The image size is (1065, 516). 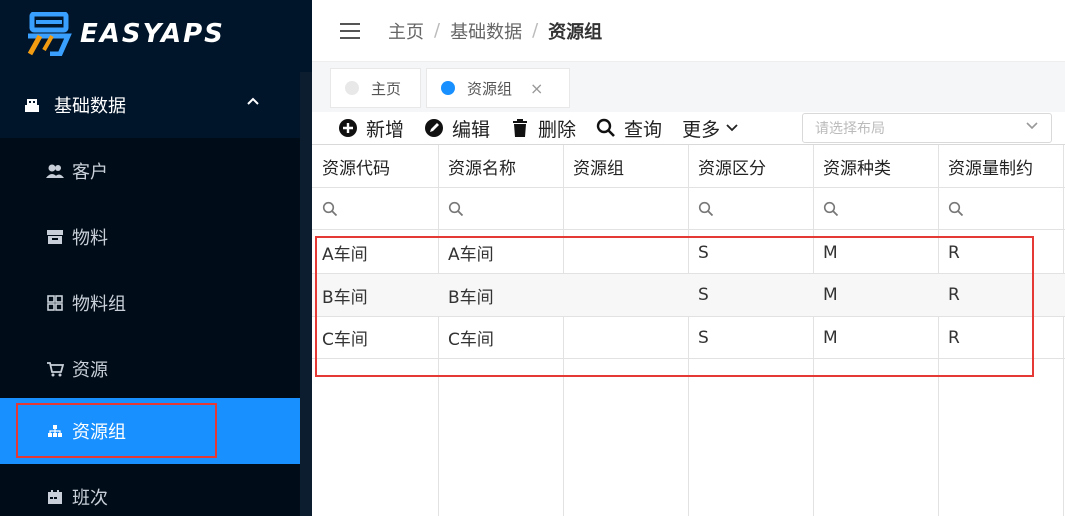 What do you see at coordinates (375, 166) in the screenshot?
I see `column-header-resource-code: 资源代码` at bounding box center [375, 166].